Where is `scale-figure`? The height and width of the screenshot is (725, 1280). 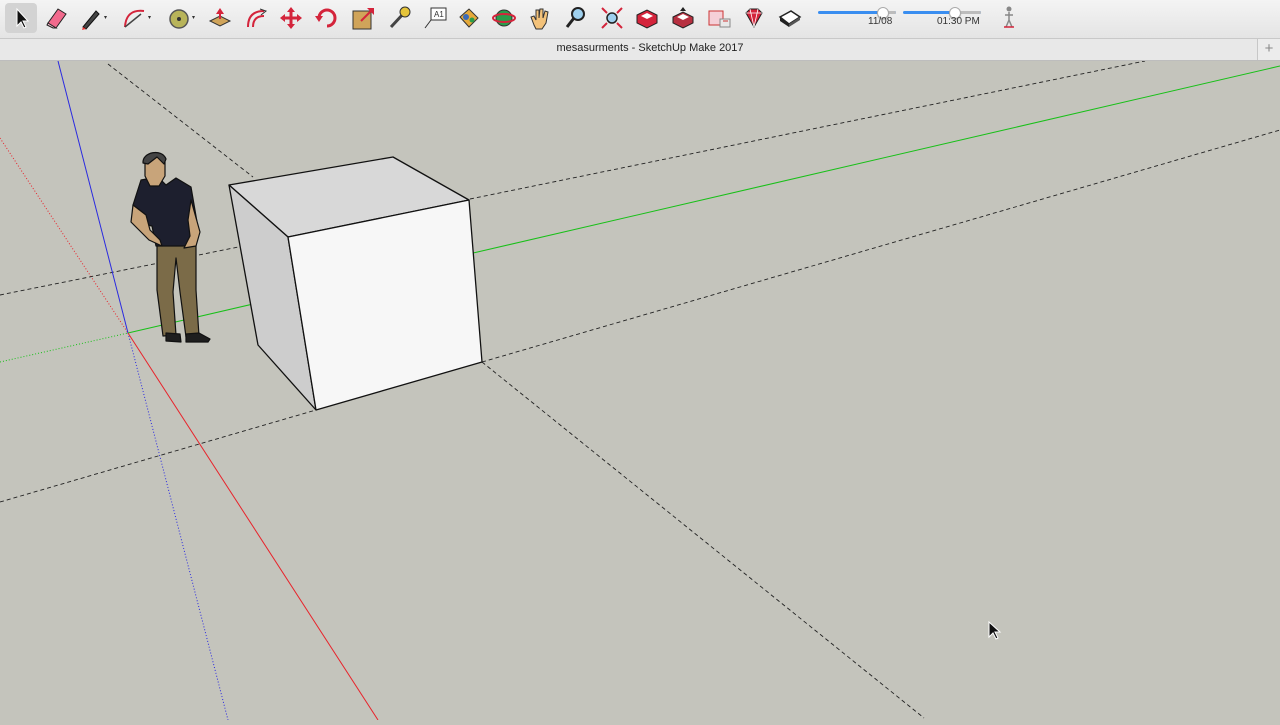
scale-figure is located at coordinates (170, 247).